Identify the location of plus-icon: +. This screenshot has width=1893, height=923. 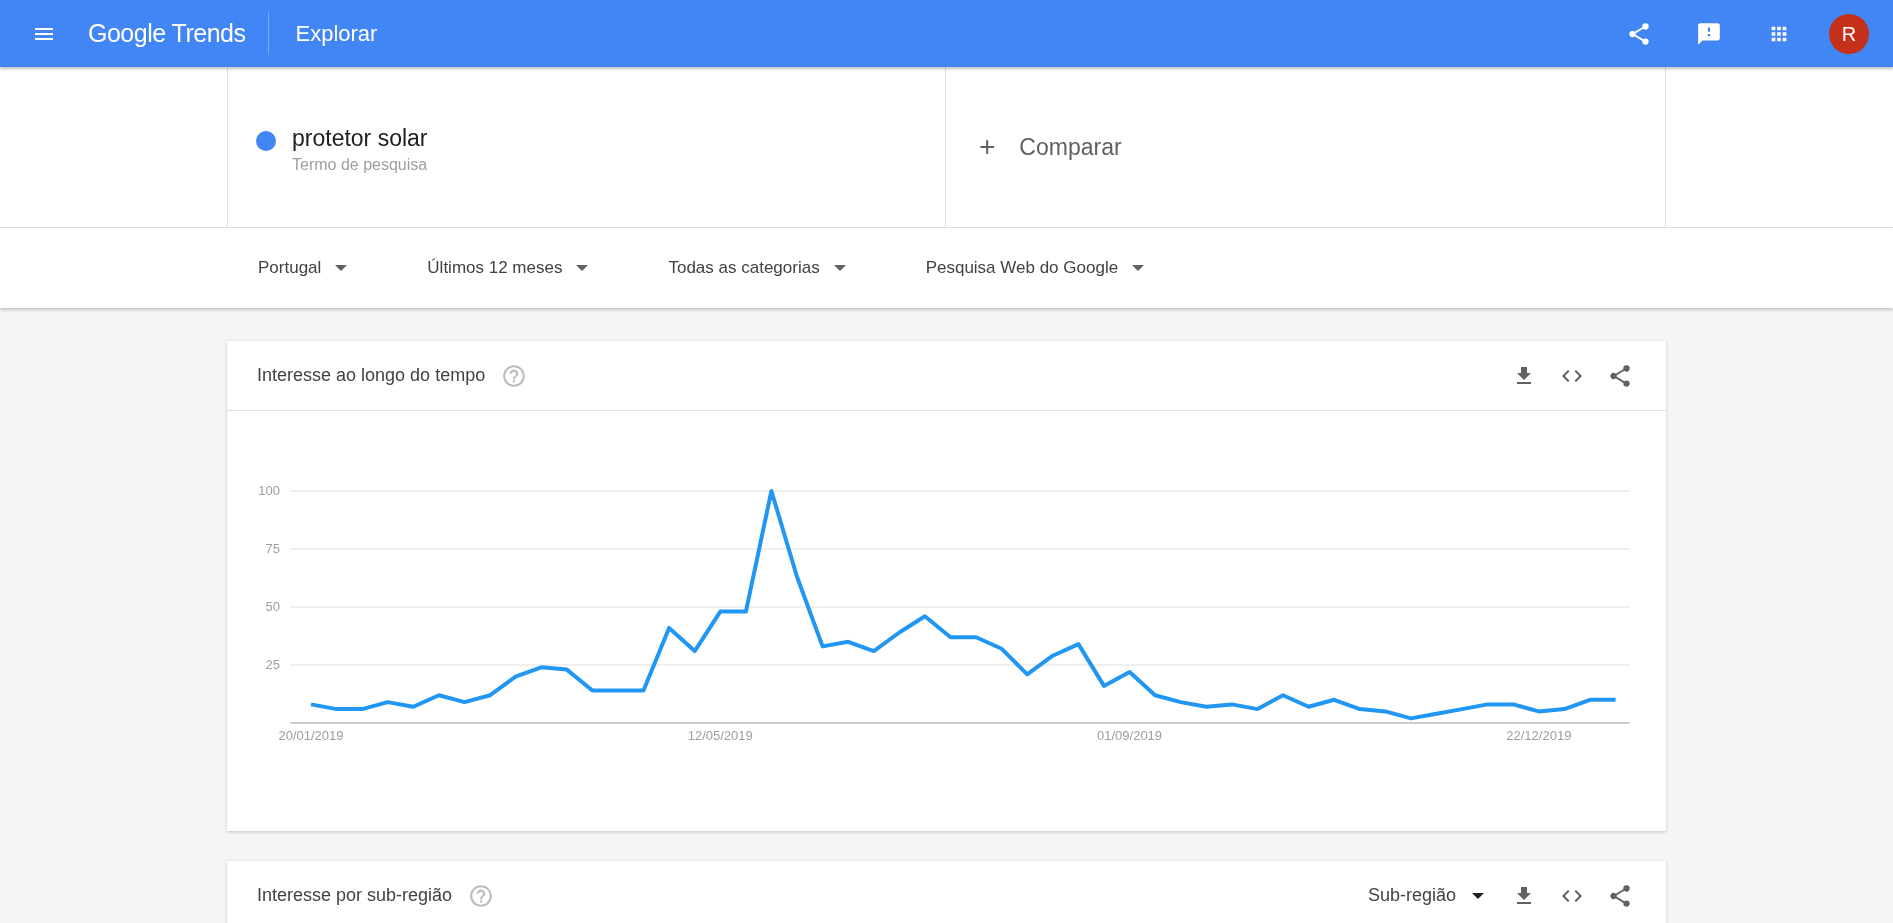
(987, 147).